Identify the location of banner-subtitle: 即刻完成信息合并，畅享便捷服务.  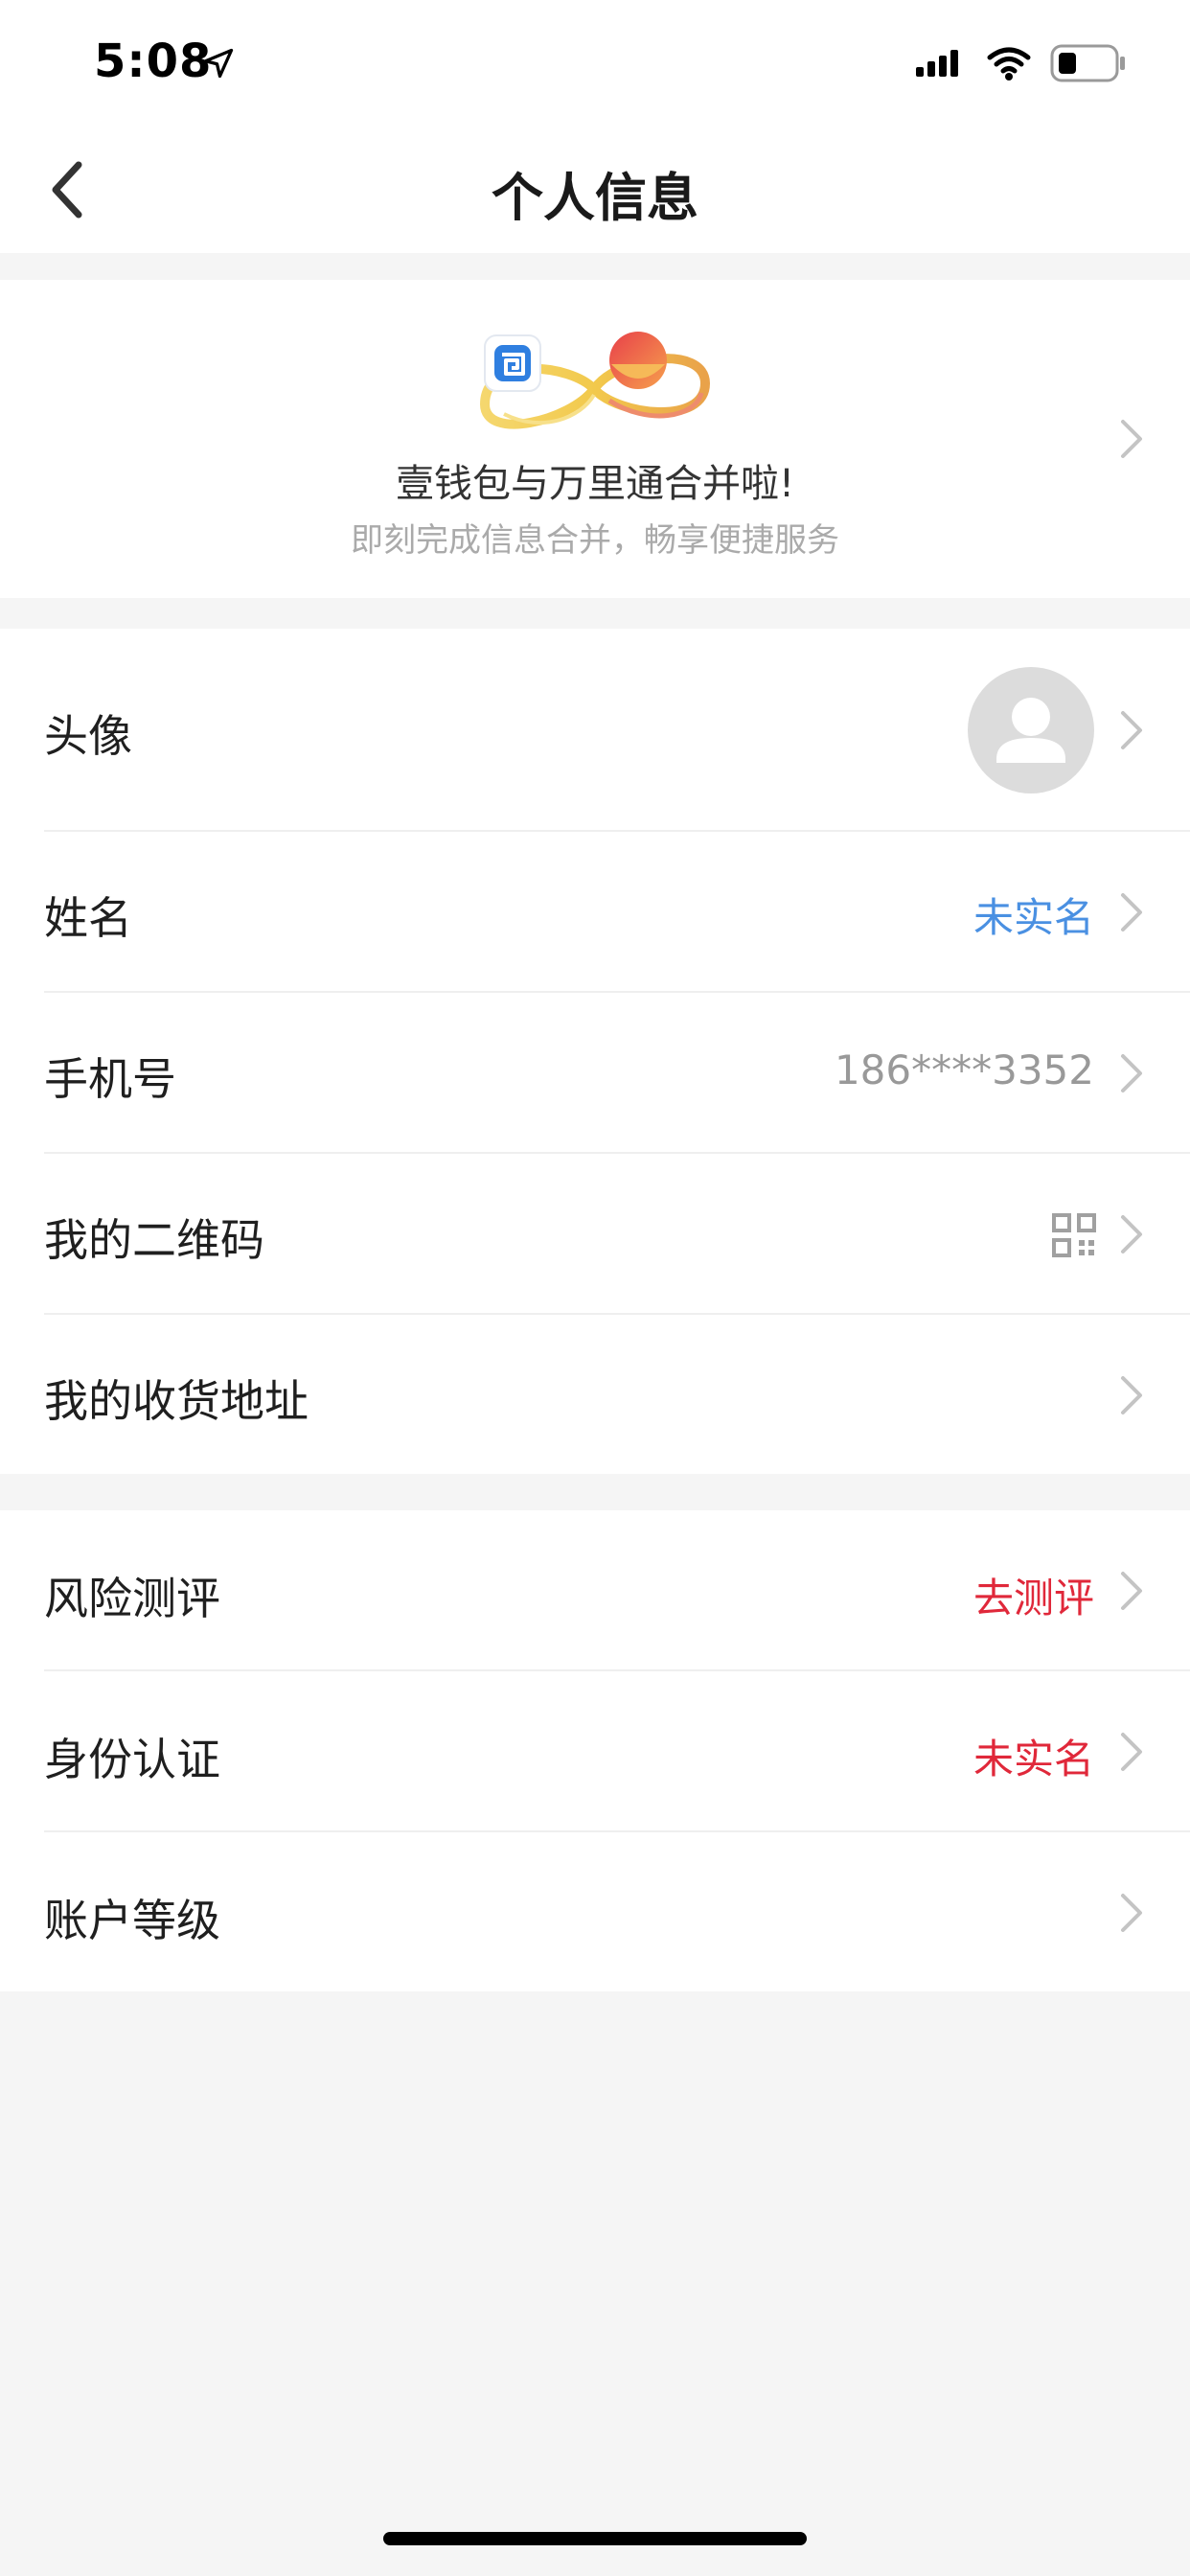
(595, 540).